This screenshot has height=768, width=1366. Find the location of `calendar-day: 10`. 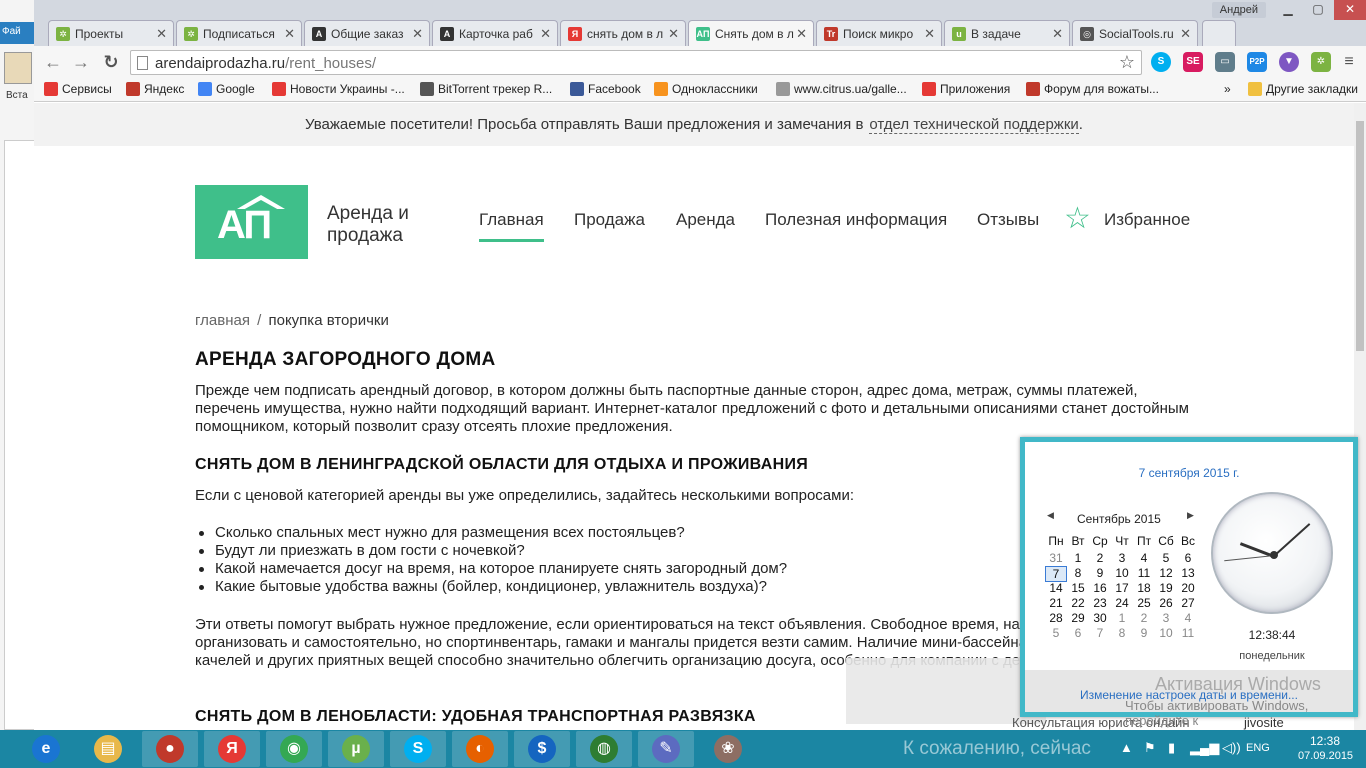

calendar-day: 10 is located at coordinates (1122, 573).